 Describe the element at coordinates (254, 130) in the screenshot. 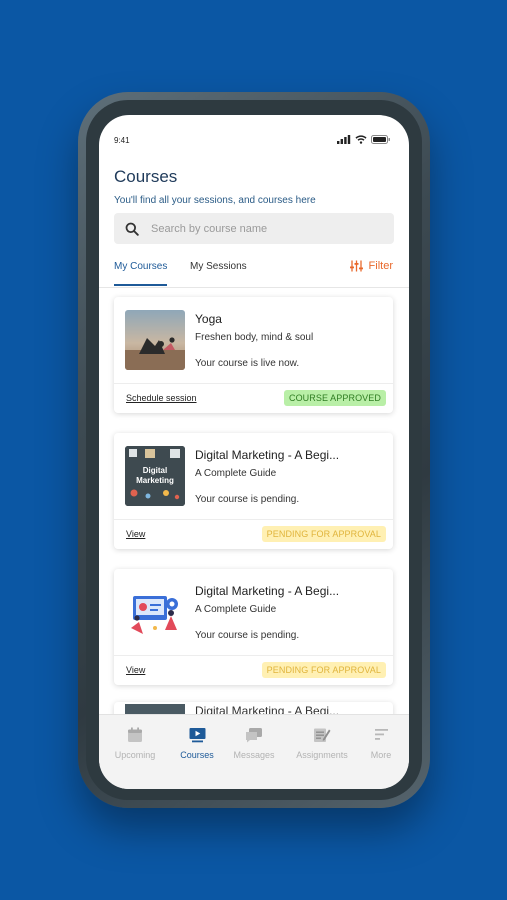

I see `status-bar: 9:41` at that location.